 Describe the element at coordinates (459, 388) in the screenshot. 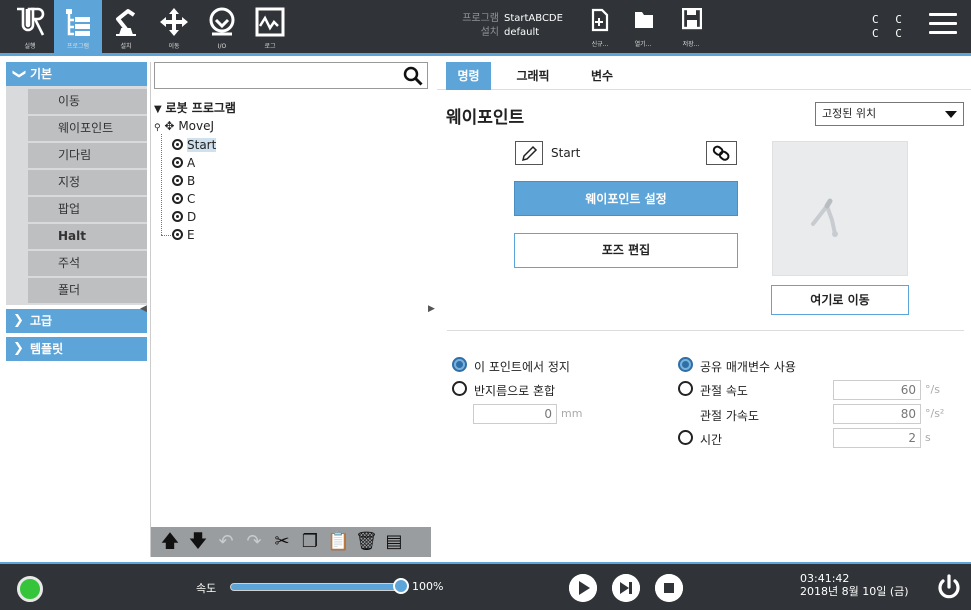

I see `blend-radio` at that location.